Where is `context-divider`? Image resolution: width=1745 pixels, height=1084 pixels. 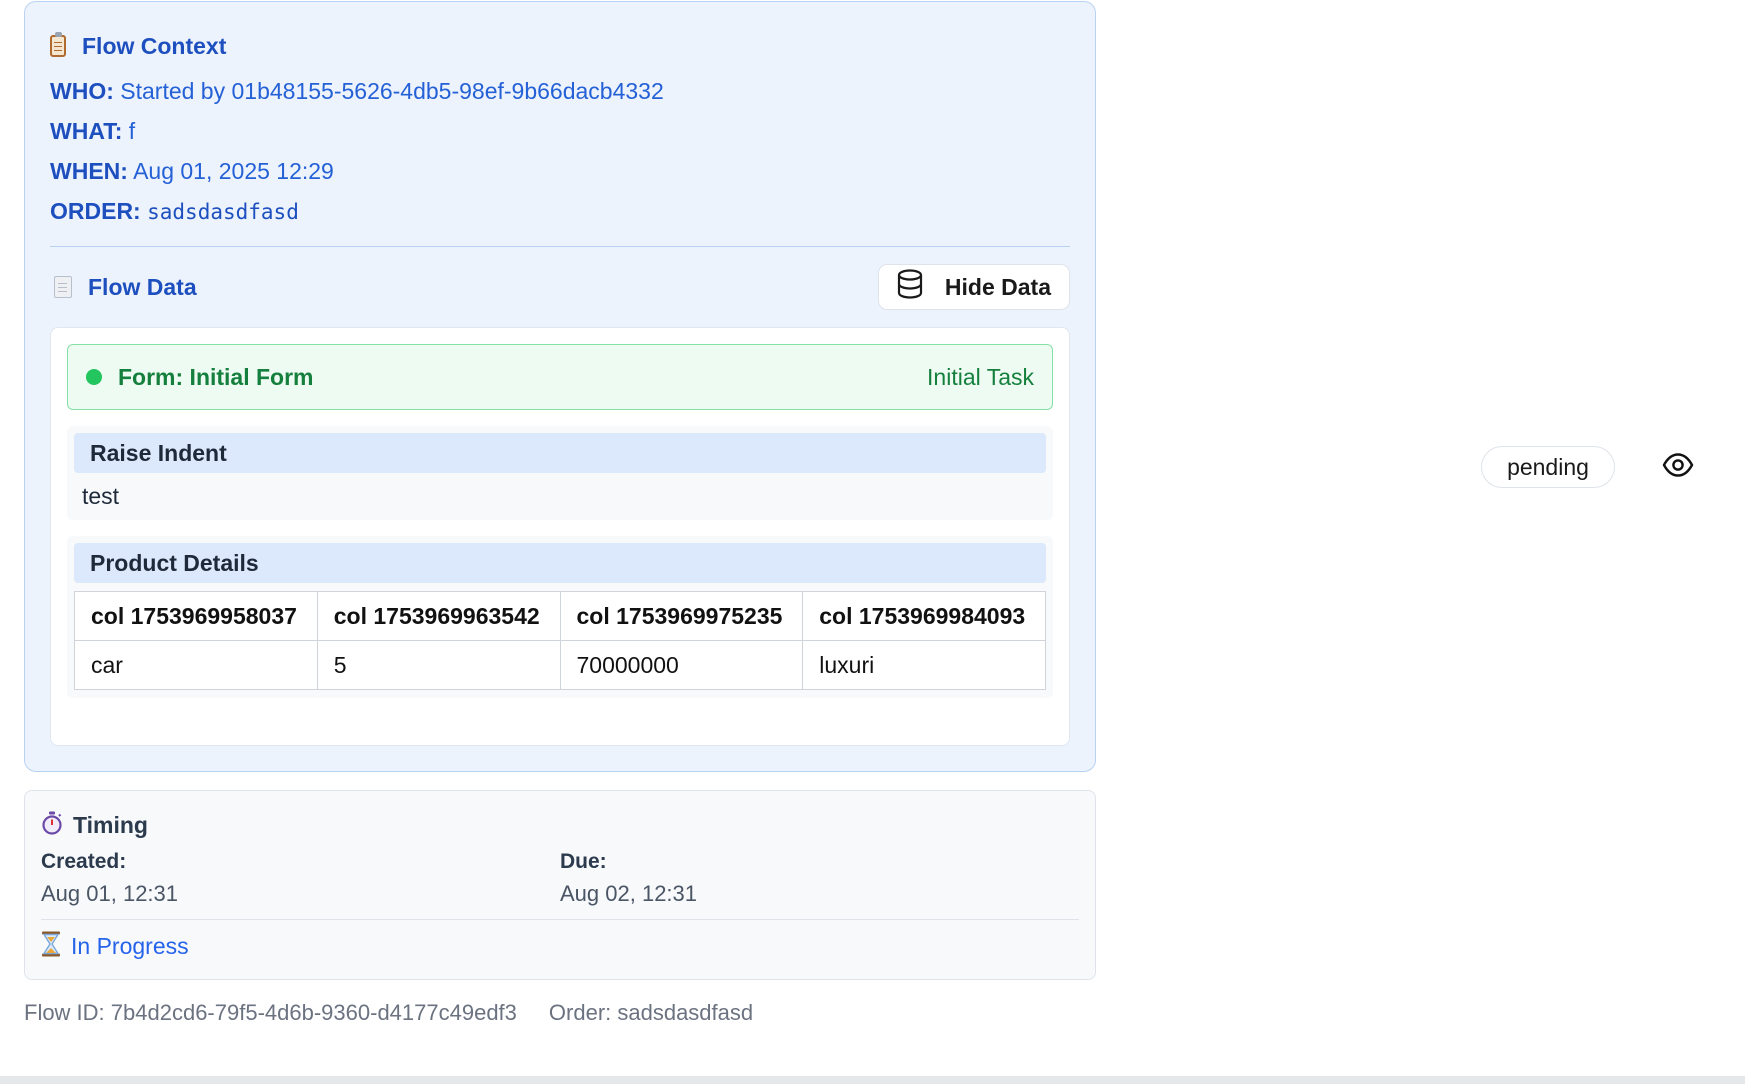 context-divider is located at coordinates (560, 246).